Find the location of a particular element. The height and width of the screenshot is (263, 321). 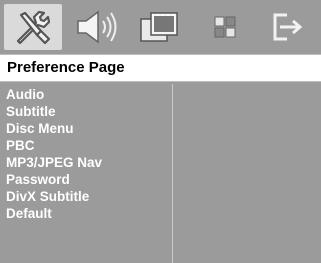

column-divider is located at coordinates (172, 173).